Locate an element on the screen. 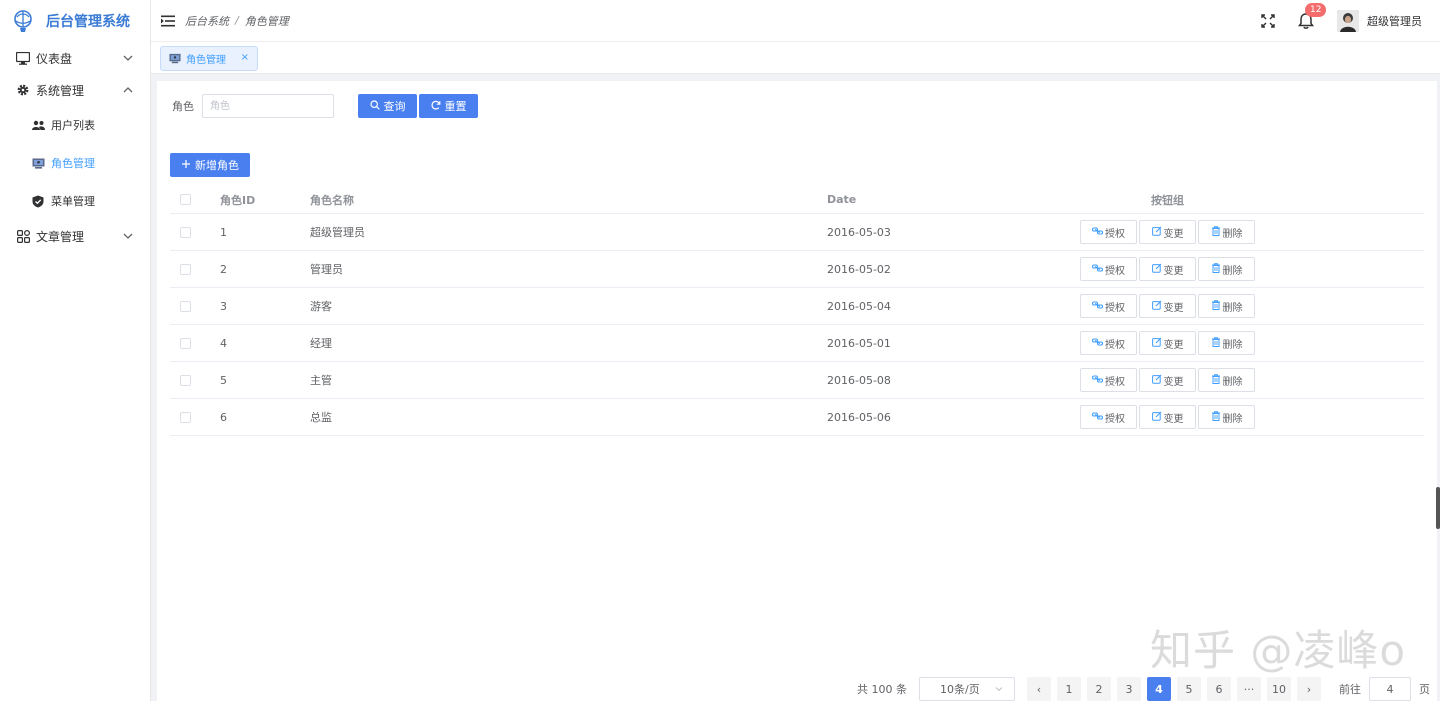  tag-roles: 角色管理 × is located at coordinates (209, 58).